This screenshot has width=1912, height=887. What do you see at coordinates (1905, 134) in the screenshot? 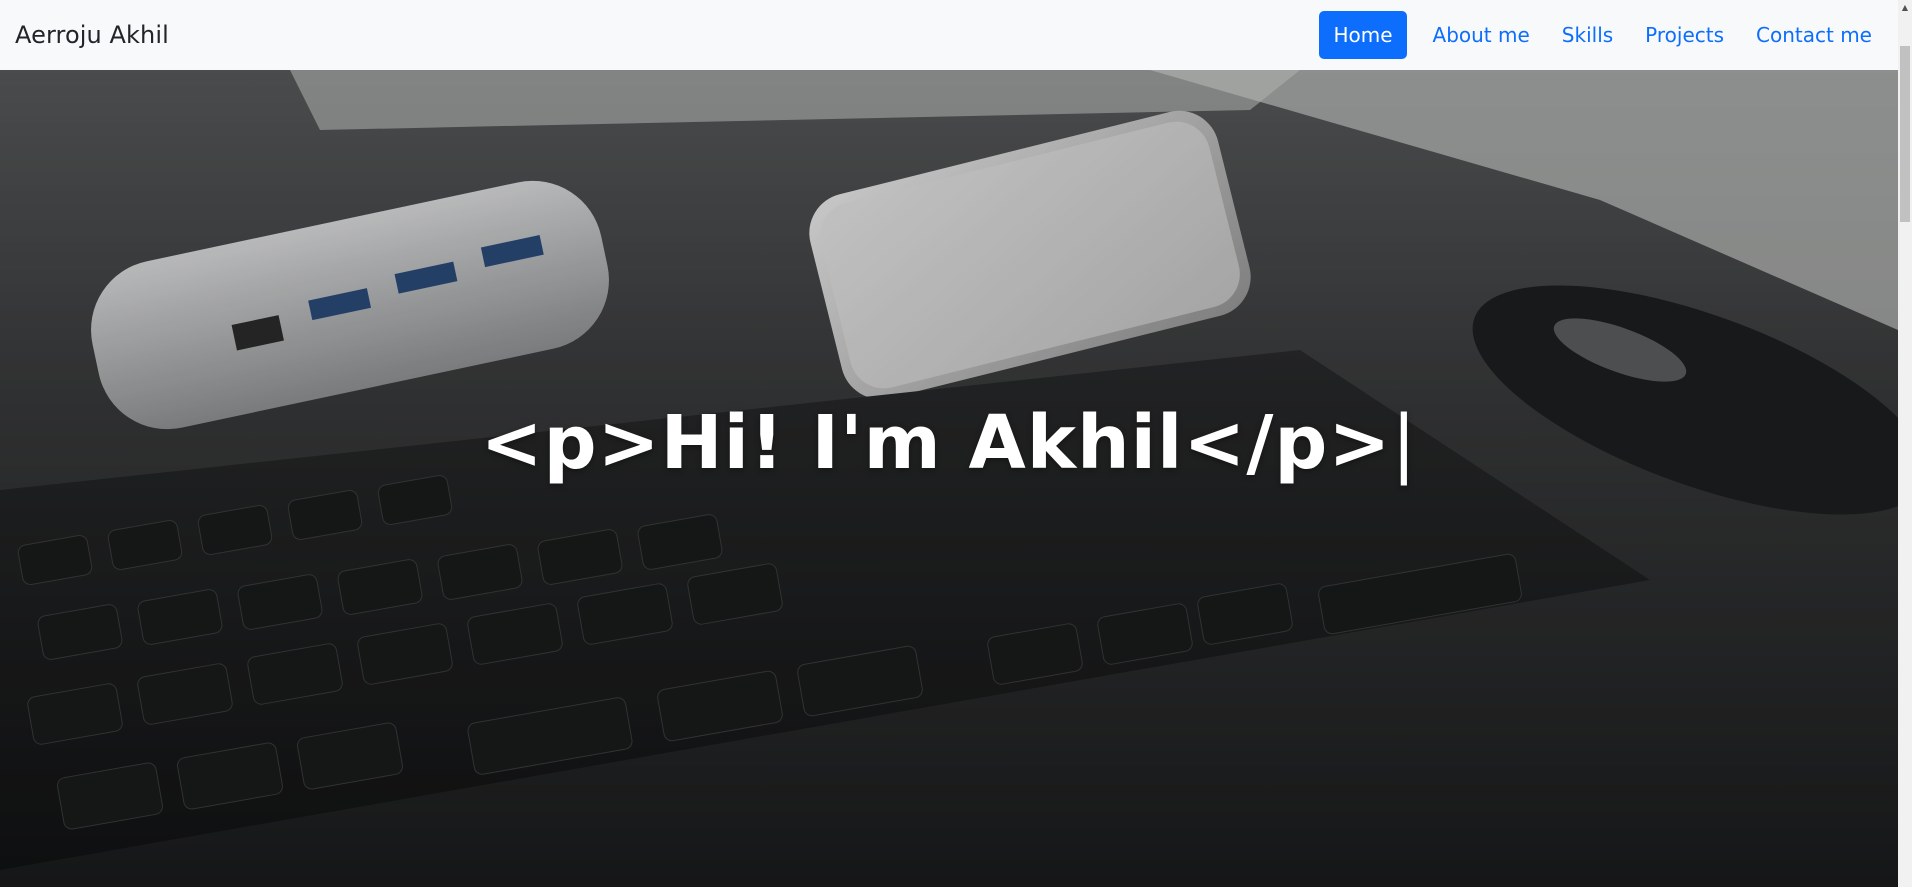
I see `scroll-thumb` at bounding box center [1905, 134].